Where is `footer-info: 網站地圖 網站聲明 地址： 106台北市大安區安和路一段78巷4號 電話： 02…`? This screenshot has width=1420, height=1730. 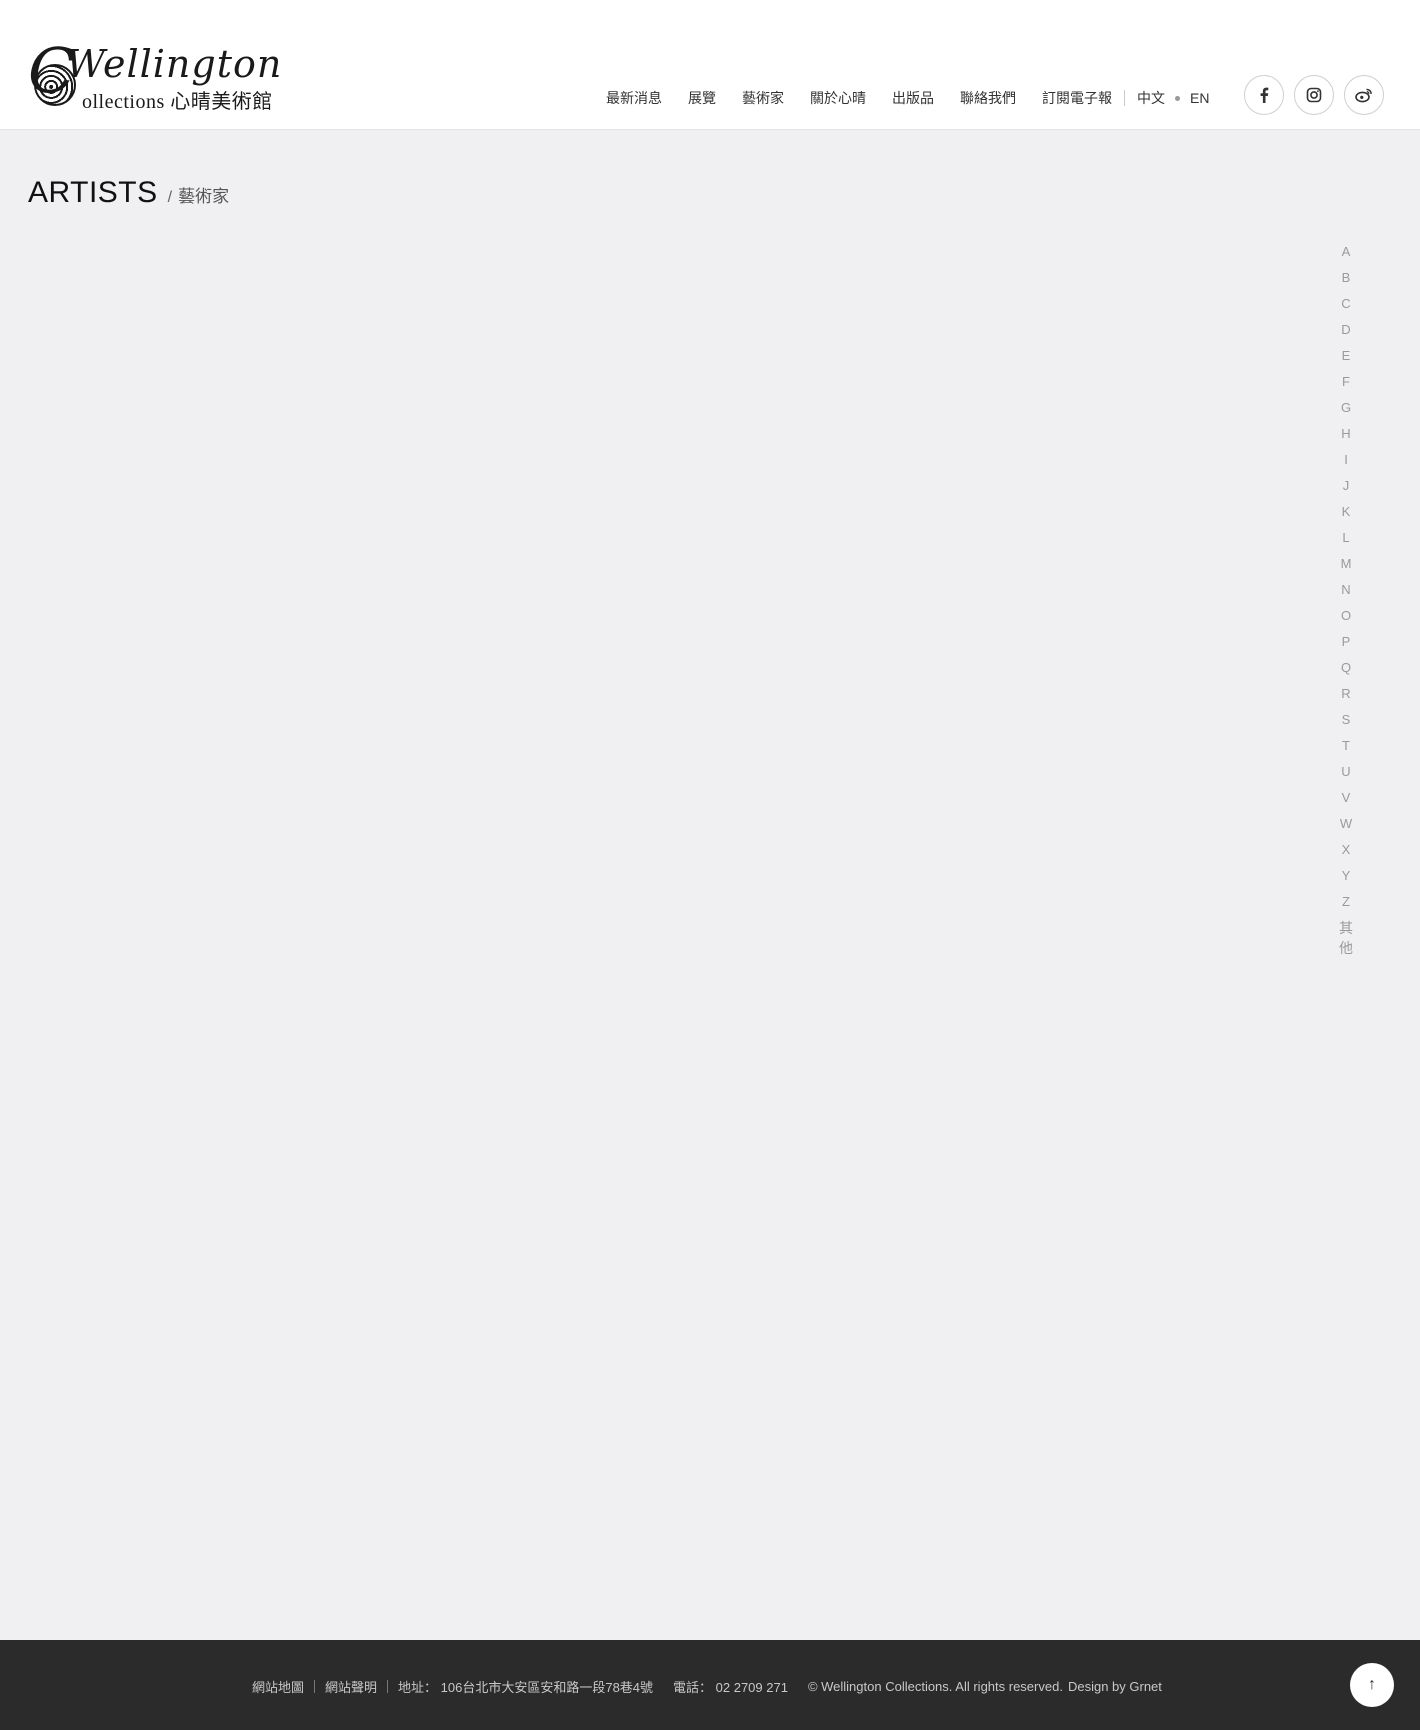 footer-info: 網站地圖 網站聲明 地址： 106台北市大安區安和路一段78巷4號 電話： 02… is located at coordinates (707, 1686).